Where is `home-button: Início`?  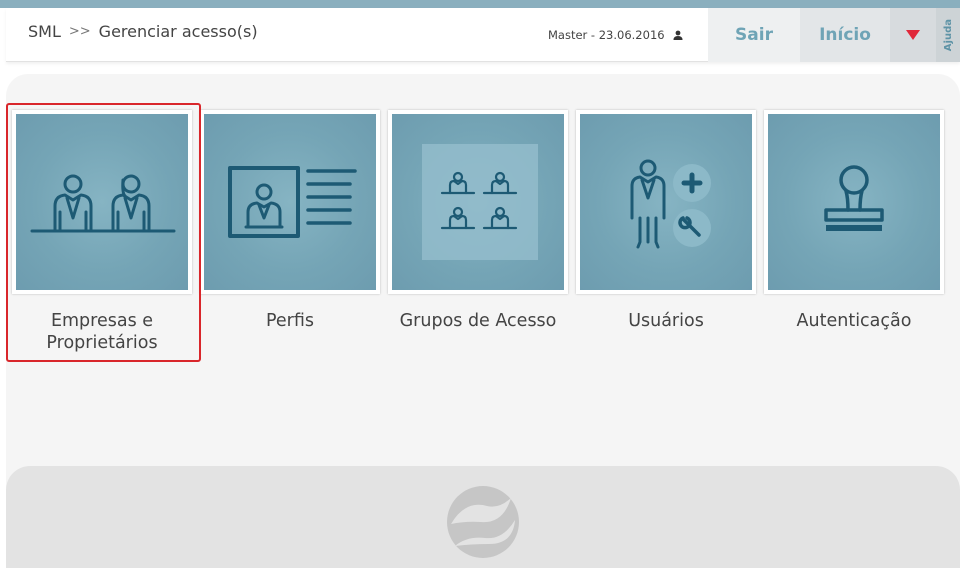
home-button: Início is located at coordinates (845, 35).